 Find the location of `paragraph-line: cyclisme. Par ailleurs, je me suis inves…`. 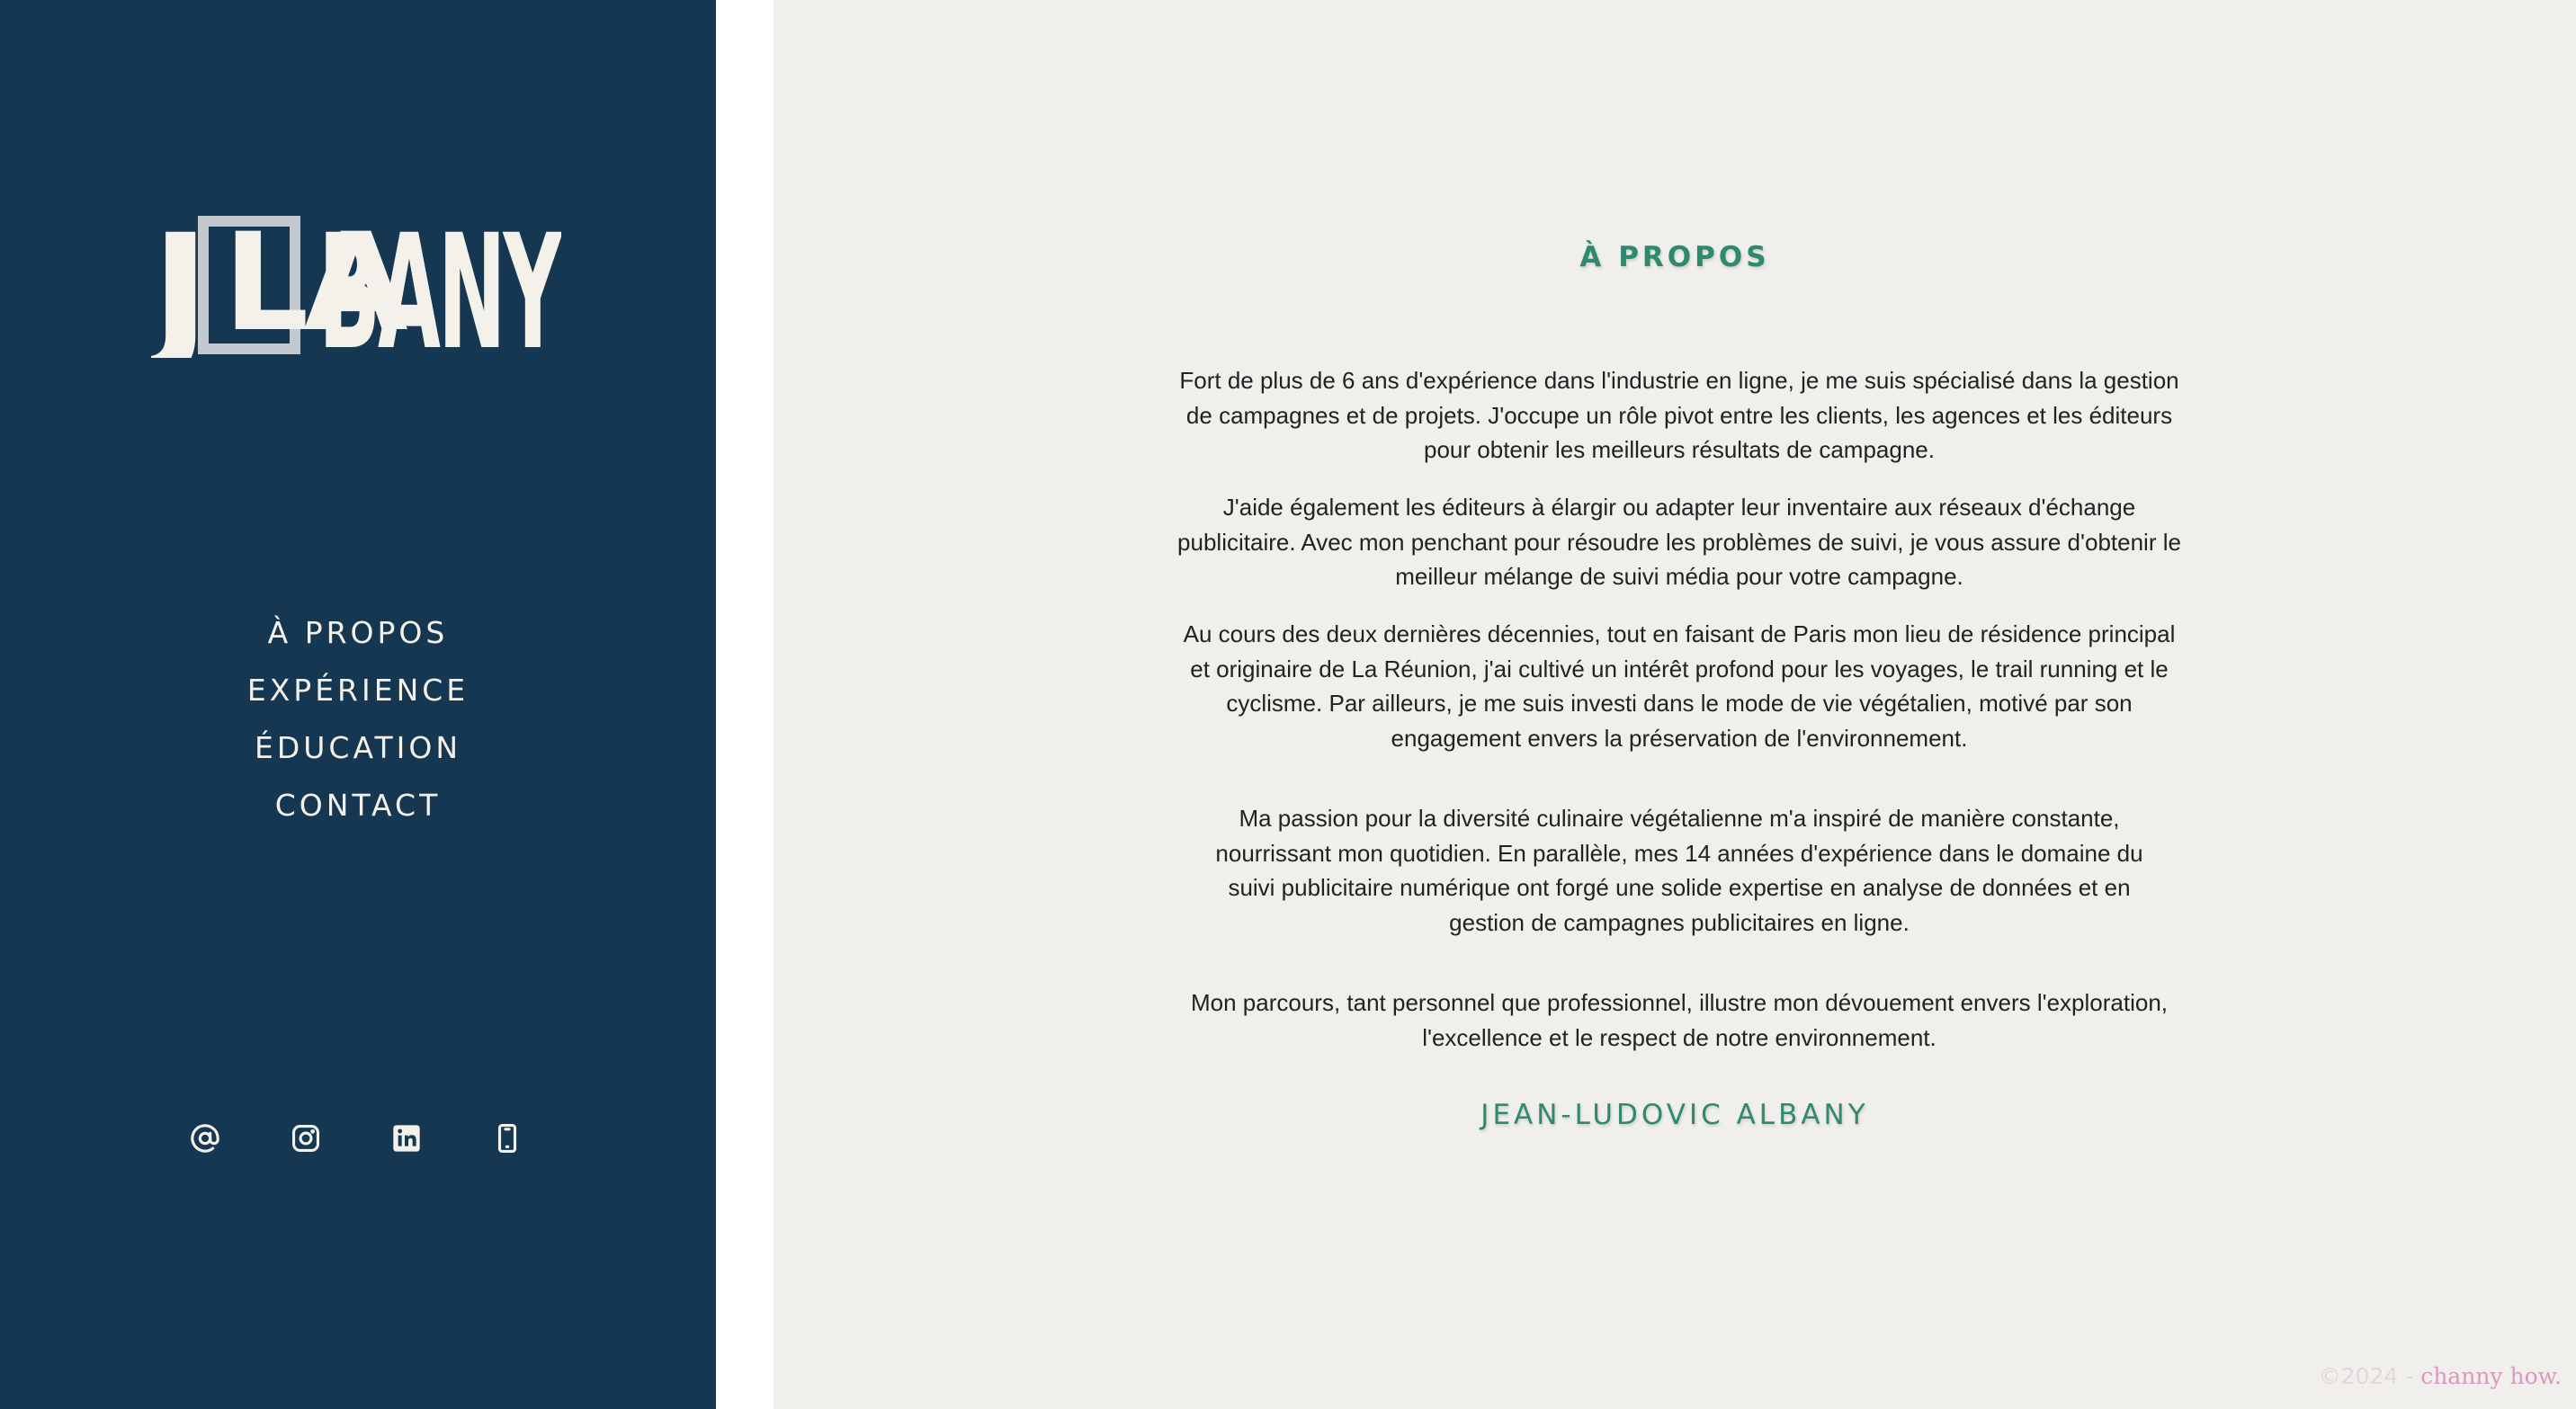

paragraph-line: cyclisme. Par ailleurs, je me suis inves… is located at coordinates (1679, 704).